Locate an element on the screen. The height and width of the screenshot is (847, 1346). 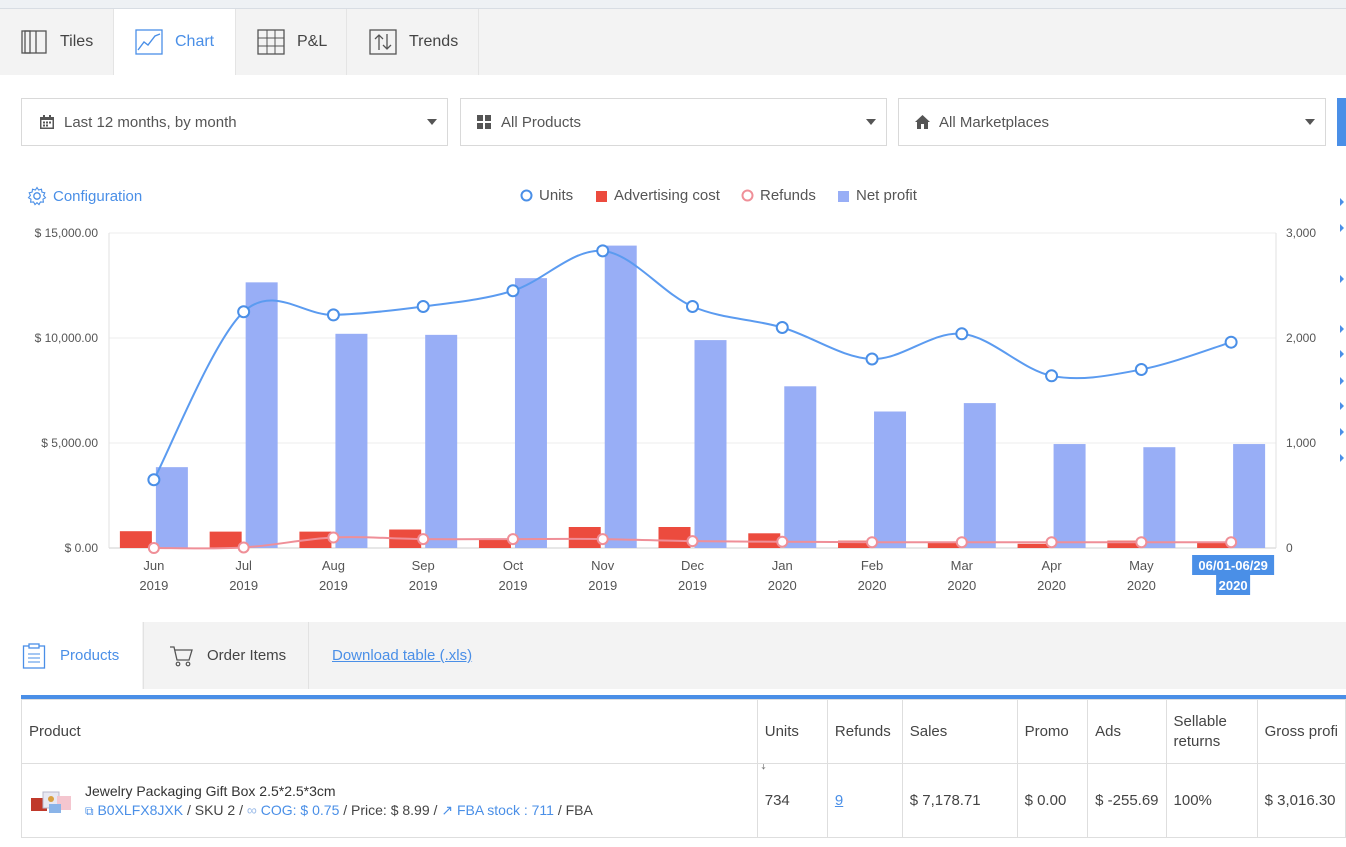
sales-cell: $ 7,178.71 is located at coordinates (959, 800).